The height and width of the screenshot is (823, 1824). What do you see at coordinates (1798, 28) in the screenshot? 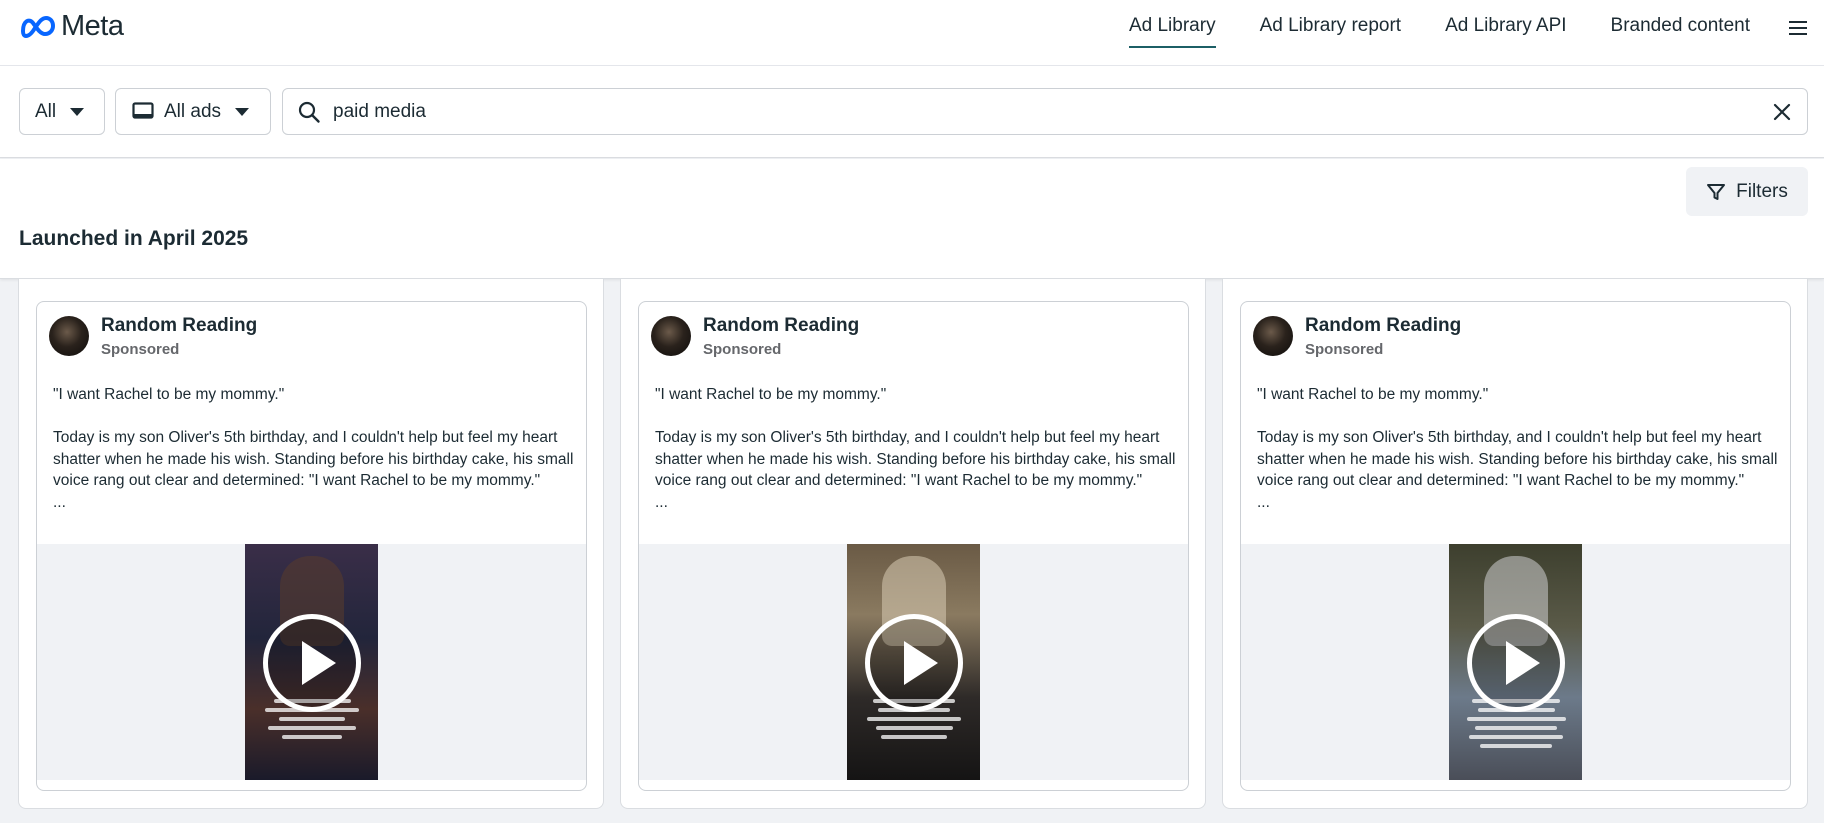
I see `hamburger-icon` at bounding box center [1798, 28].